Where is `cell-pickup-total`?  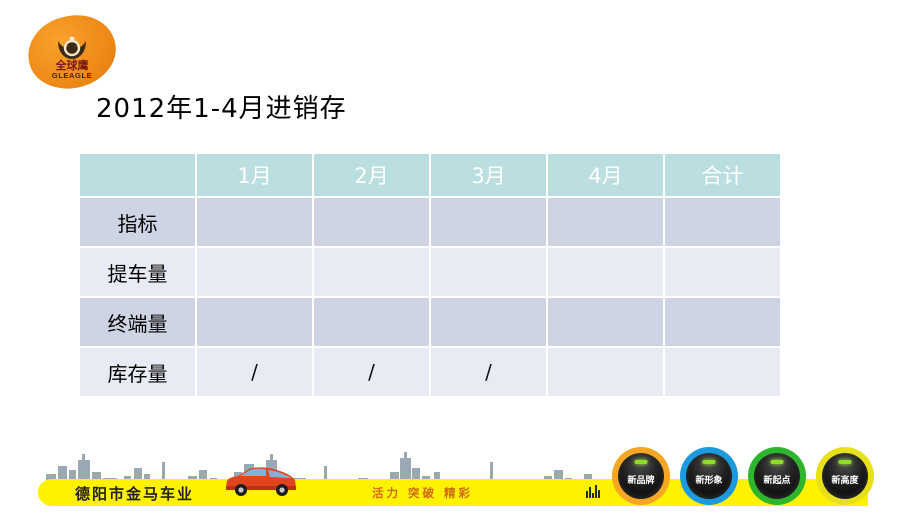
cell-pickup-total is located at coordinates (722, 272).